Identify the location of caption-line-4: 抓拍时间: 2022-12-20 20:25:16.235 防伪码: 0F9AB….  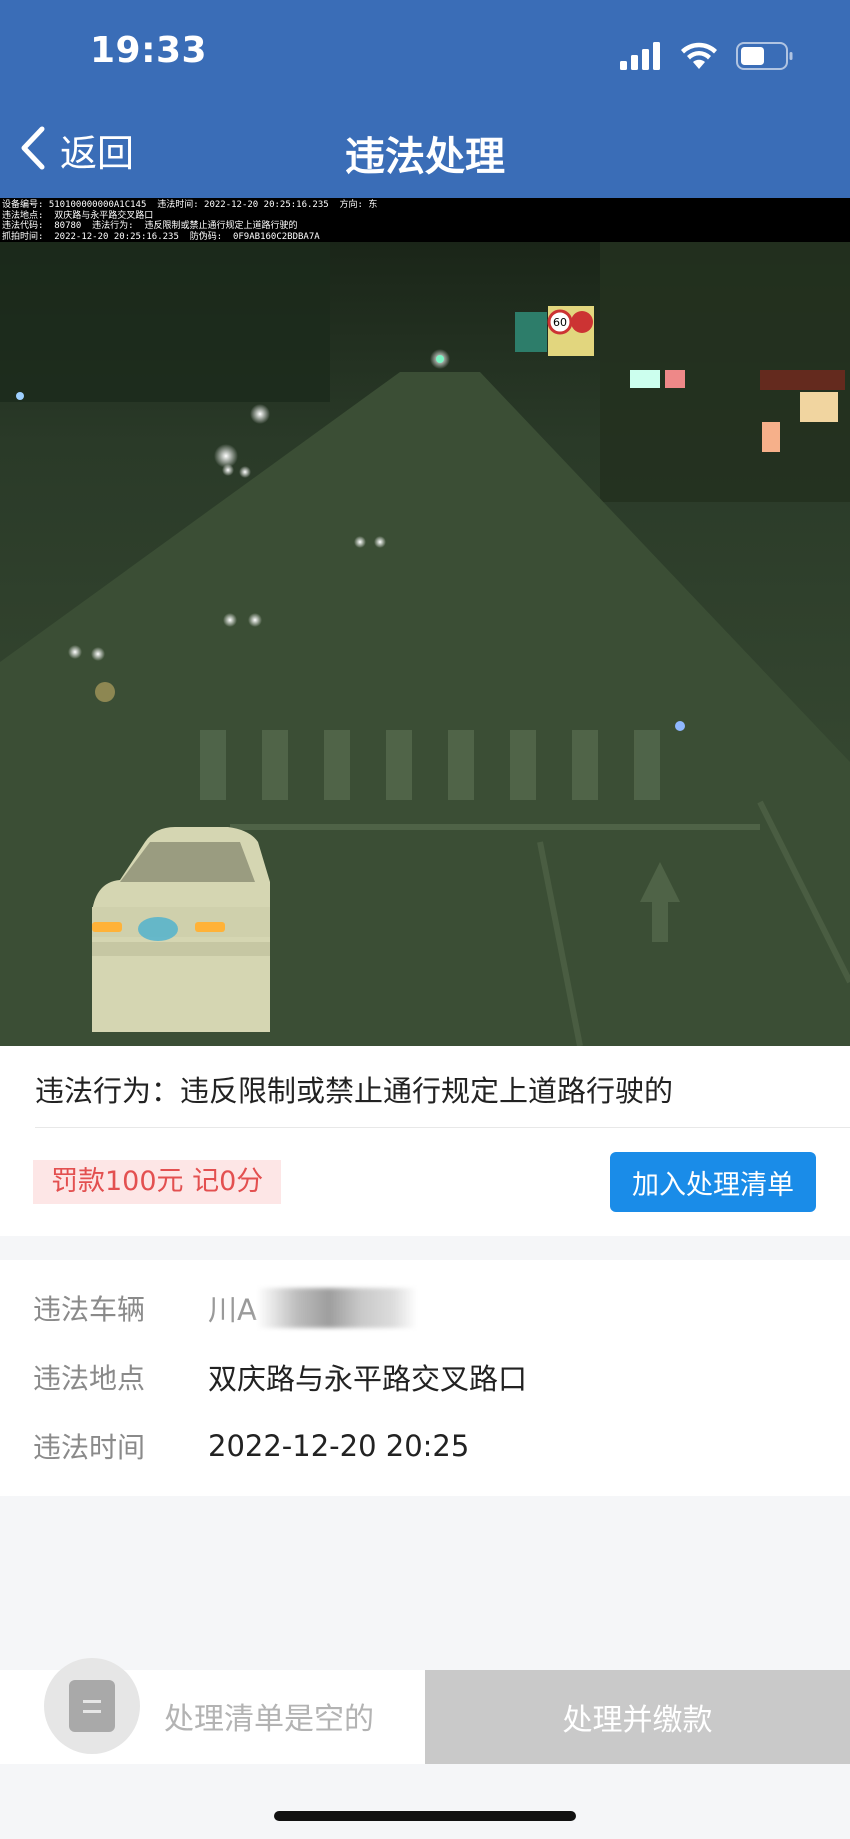
(161, 236).